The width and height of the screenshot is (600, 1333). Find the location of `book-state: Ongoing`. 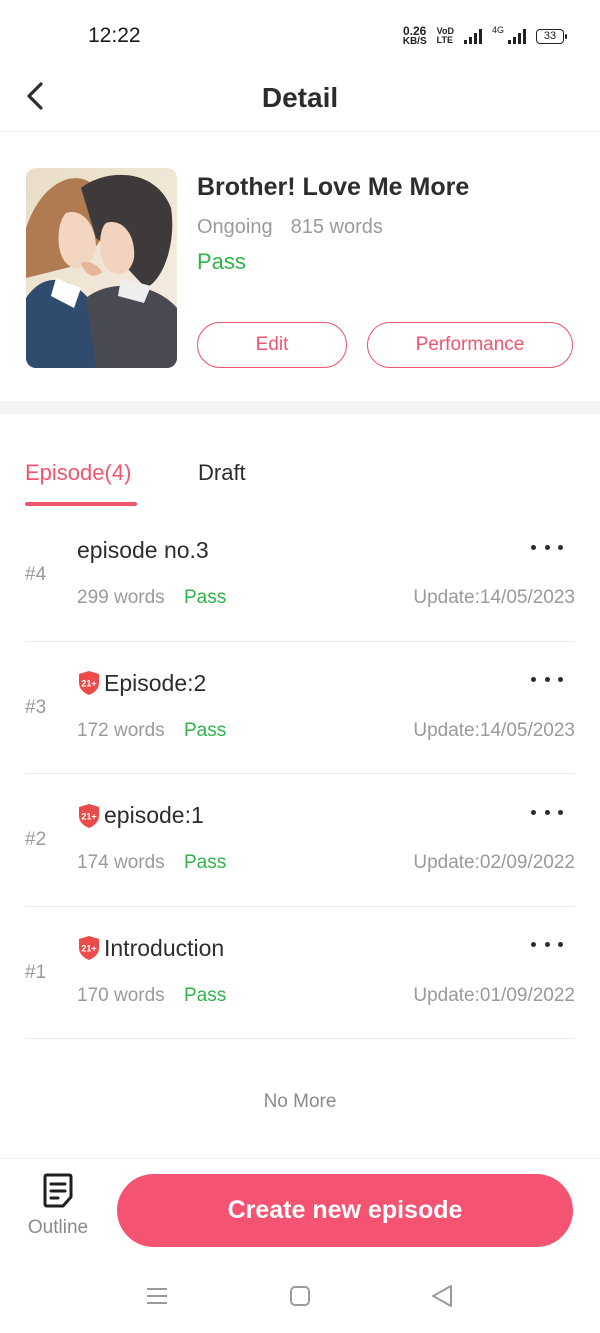

book-state: Ongoing is located at coordinates (235, 227).